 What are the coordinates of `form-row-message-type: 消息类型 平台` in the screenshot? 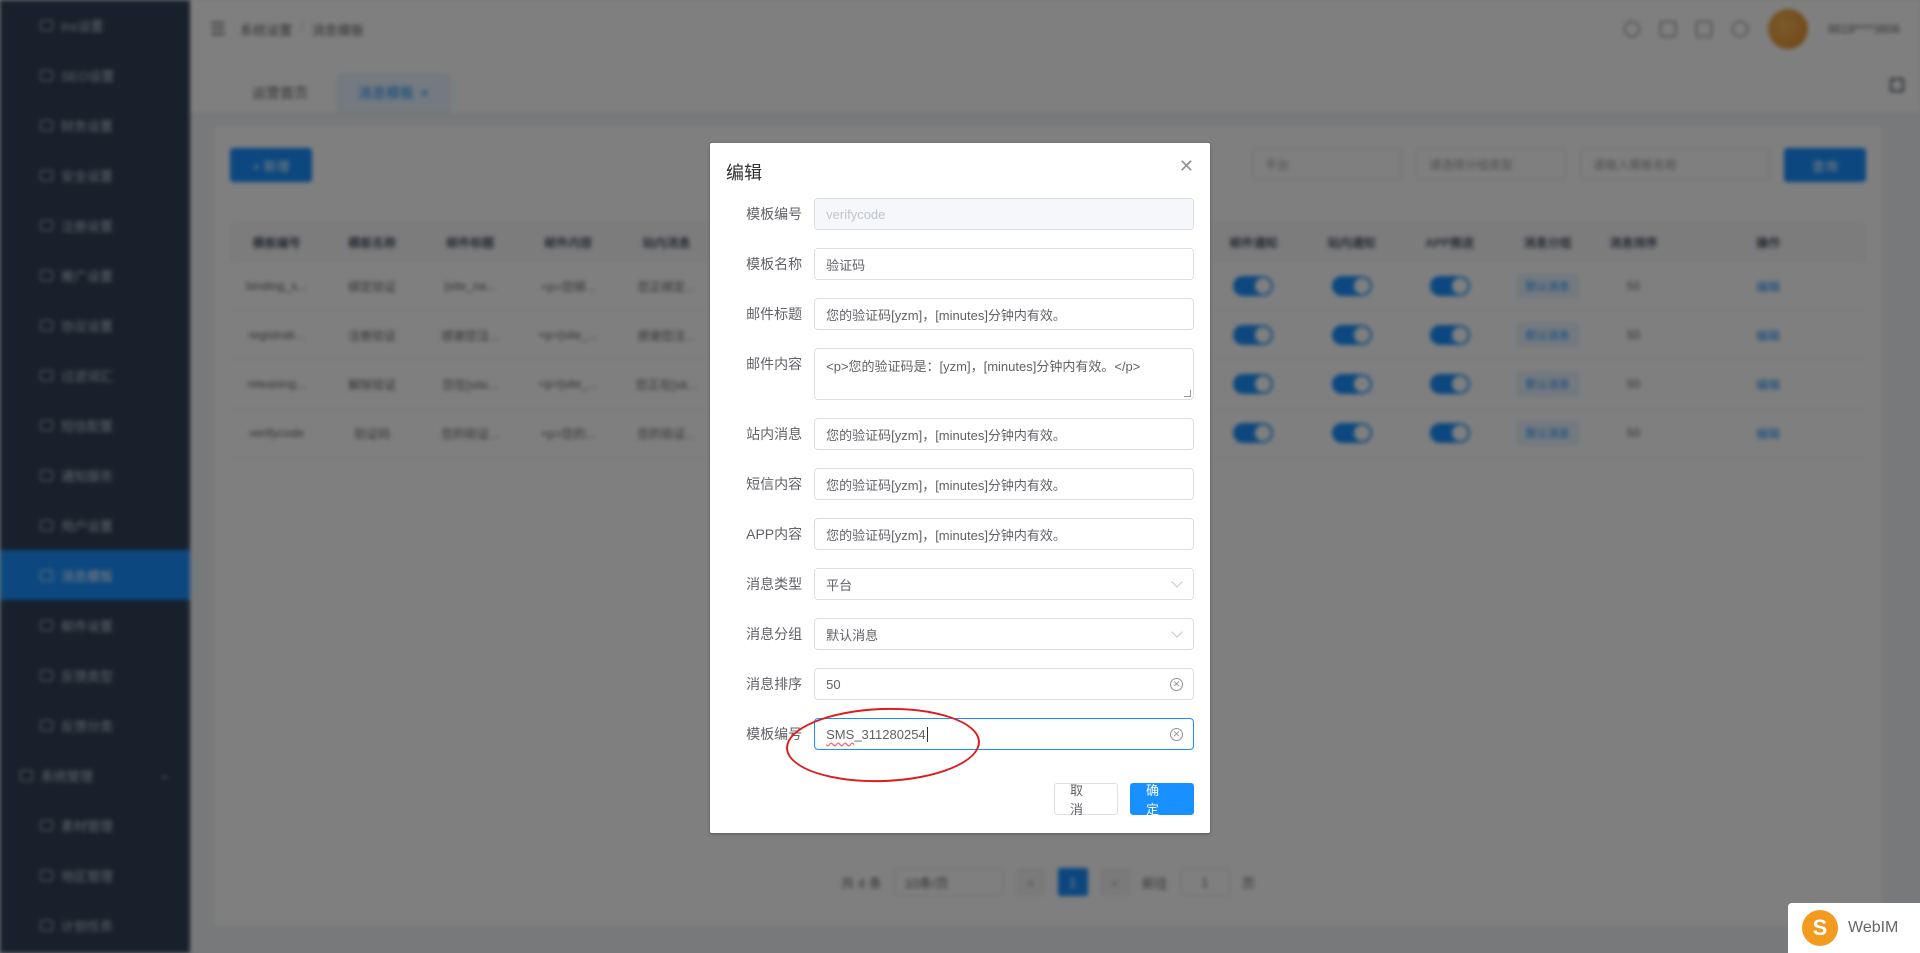 It's located at (960, 584).